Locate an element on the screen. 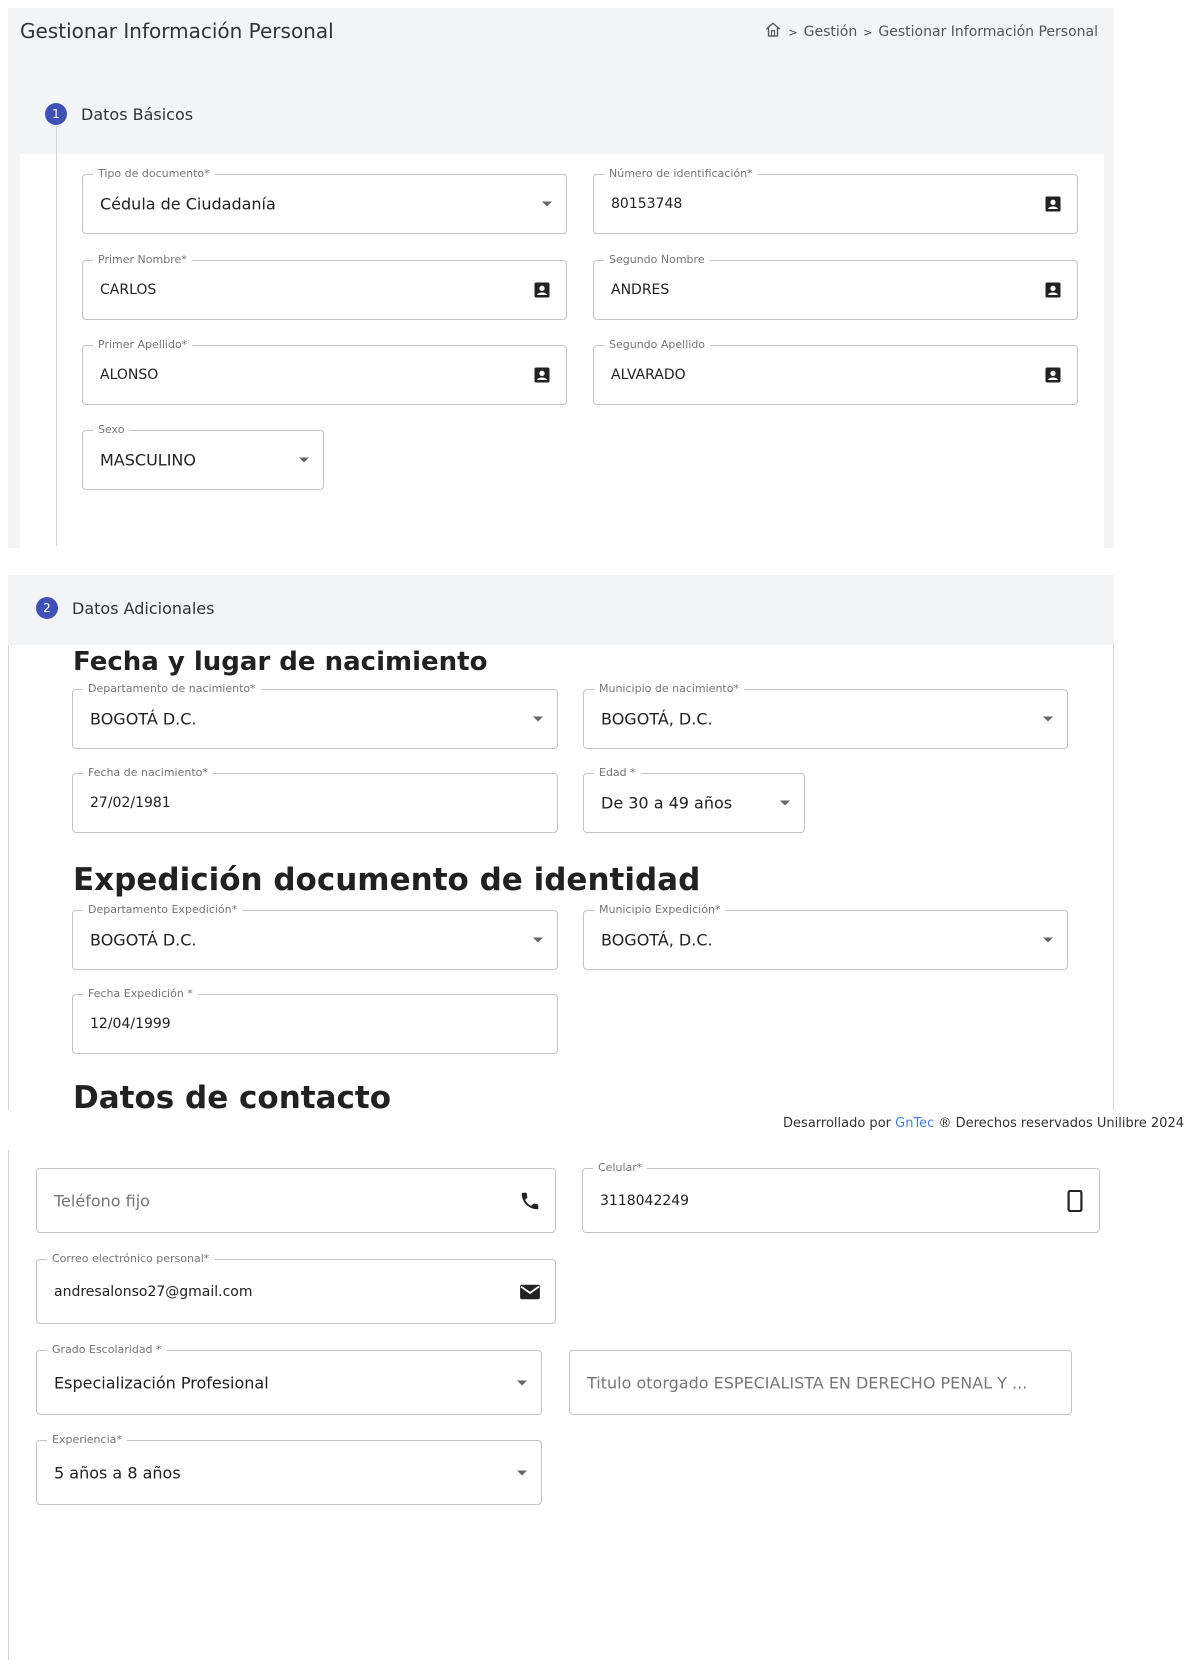 This screenshot has height=1667, width=1184. step1-connector-line is located at coordinates (56, 336).